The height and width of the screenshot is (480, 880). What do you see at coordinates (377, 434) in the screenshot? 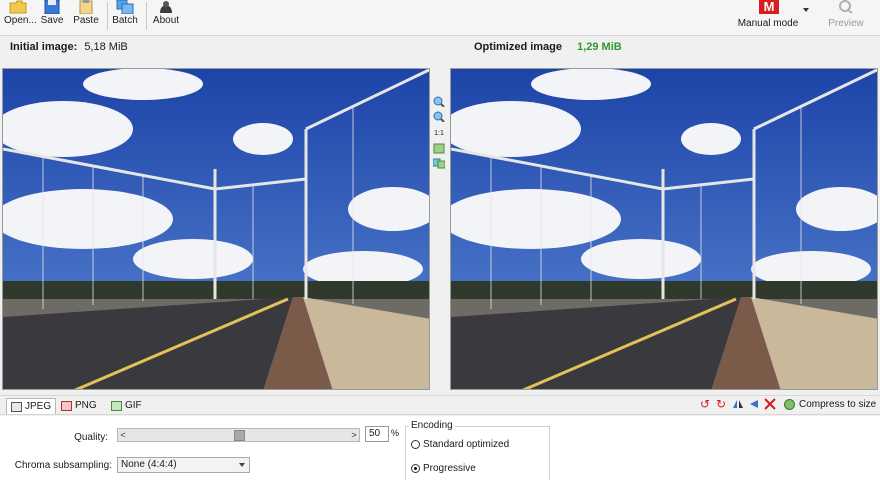
I see `quality-input: 50` at bounding box center [377, 434].